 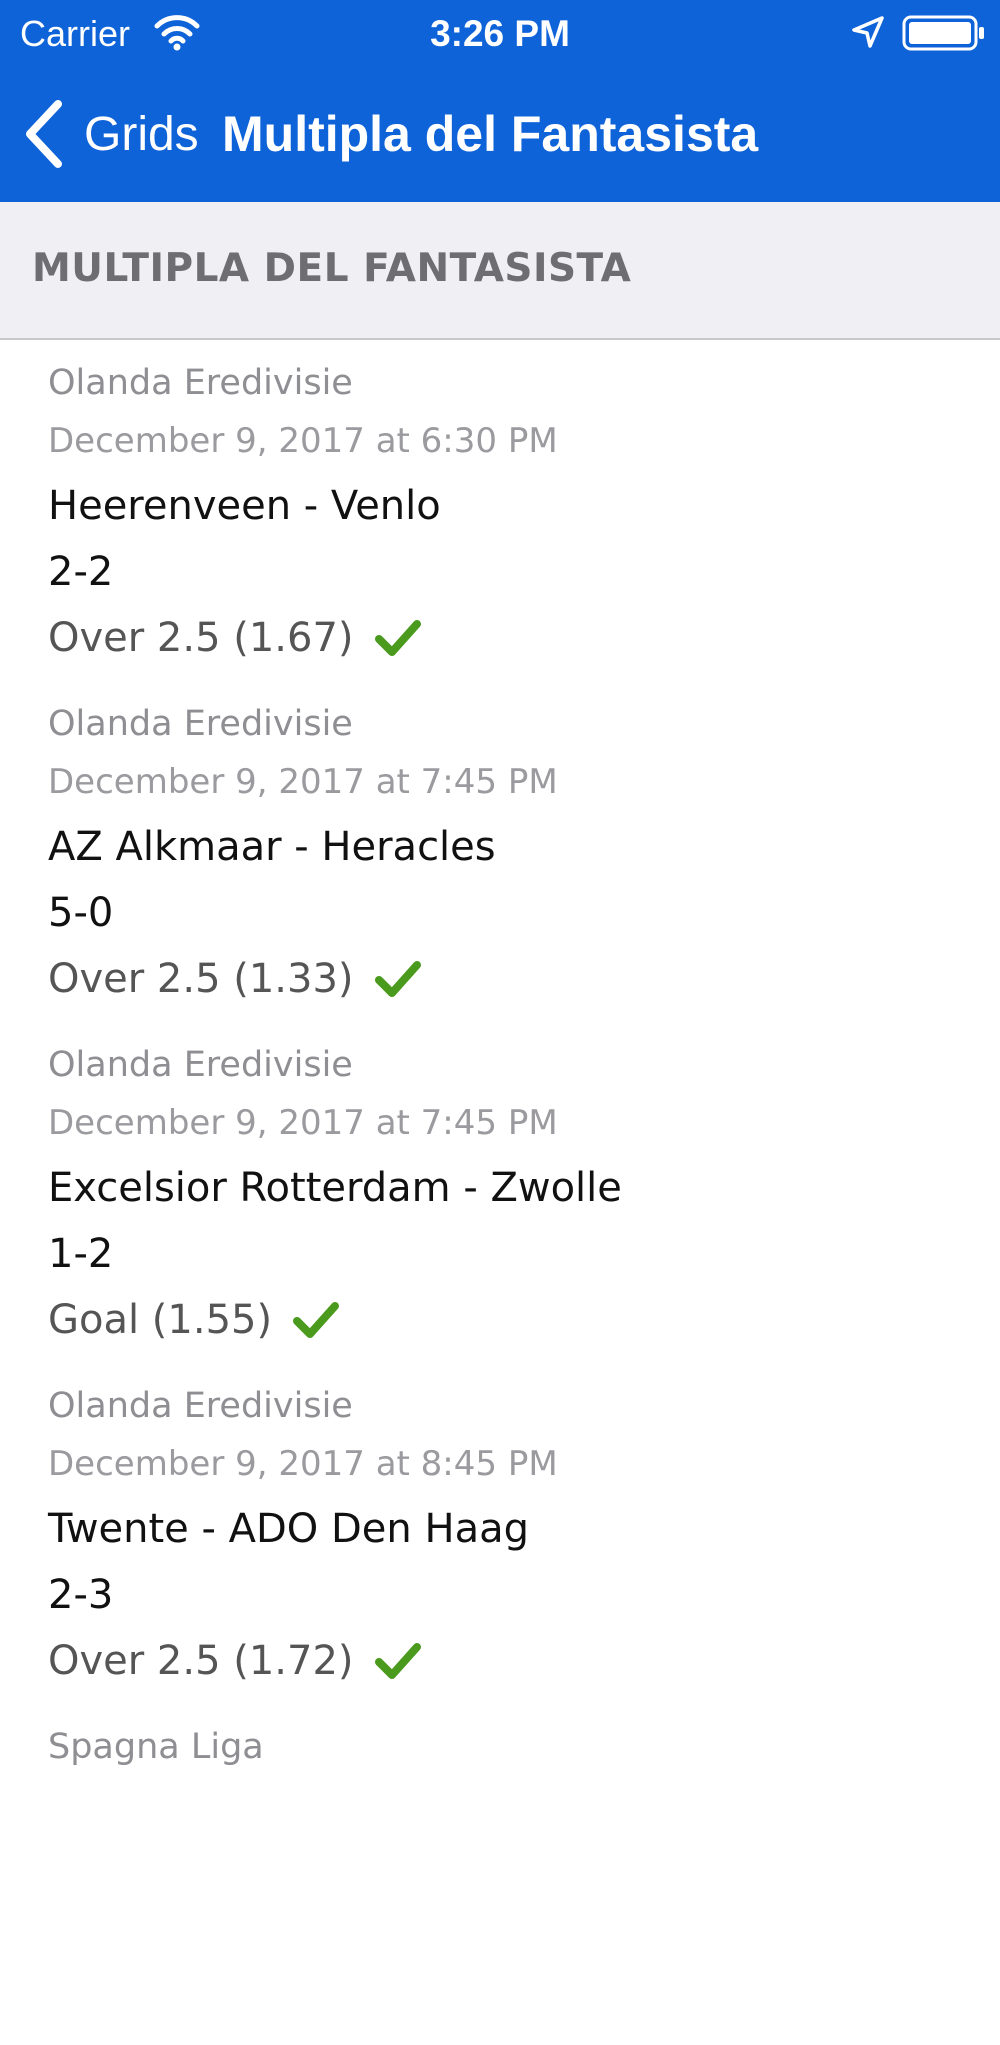 I want to click on bet-pick: Goal (1.55), so click(x=160, y=1320).